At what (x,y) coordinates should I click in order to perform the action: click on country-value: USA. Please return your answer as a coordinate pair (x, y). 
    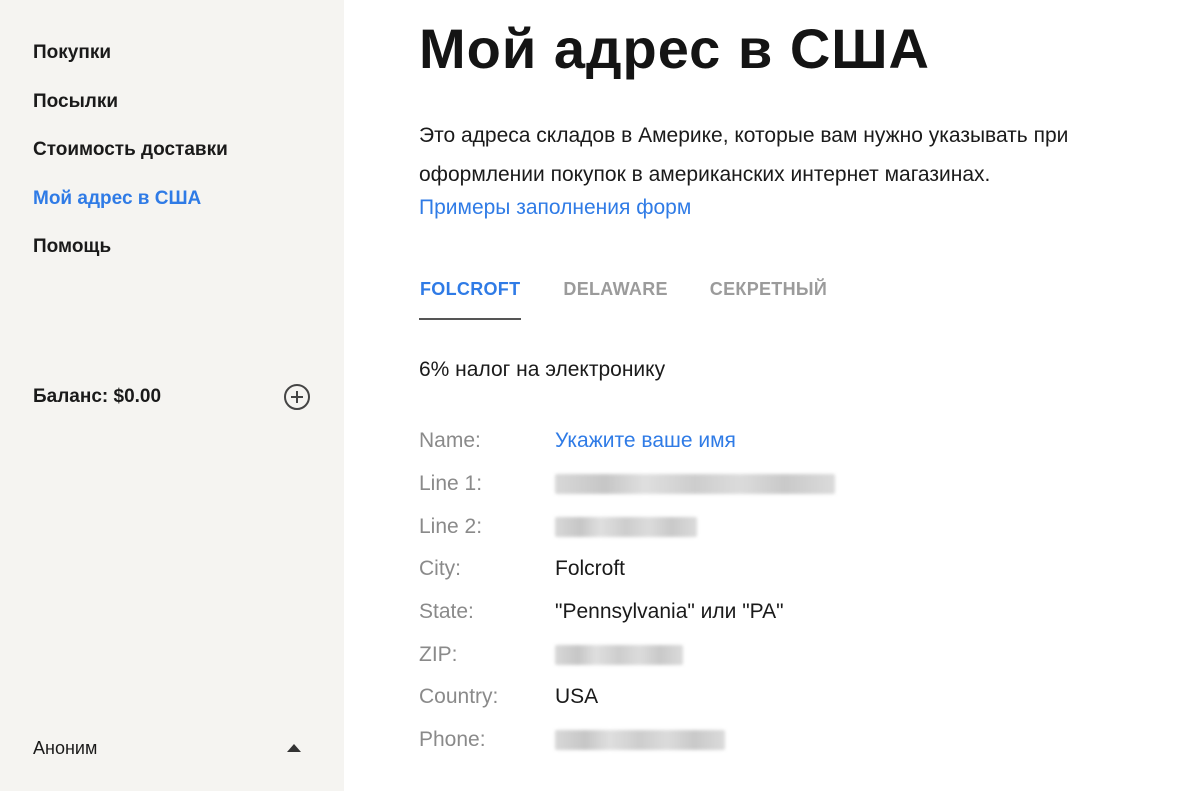
    Looking at the image, I should click on (576, 697).